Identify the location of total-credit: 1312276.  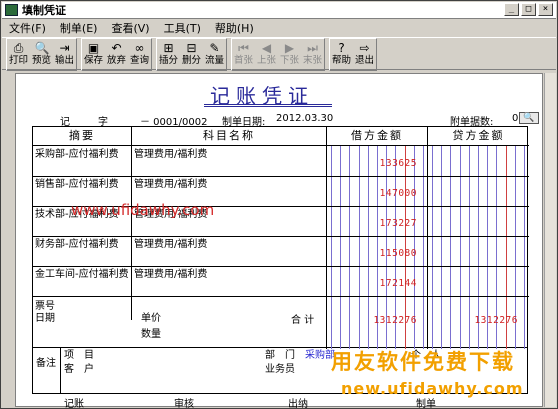
(496, 320).